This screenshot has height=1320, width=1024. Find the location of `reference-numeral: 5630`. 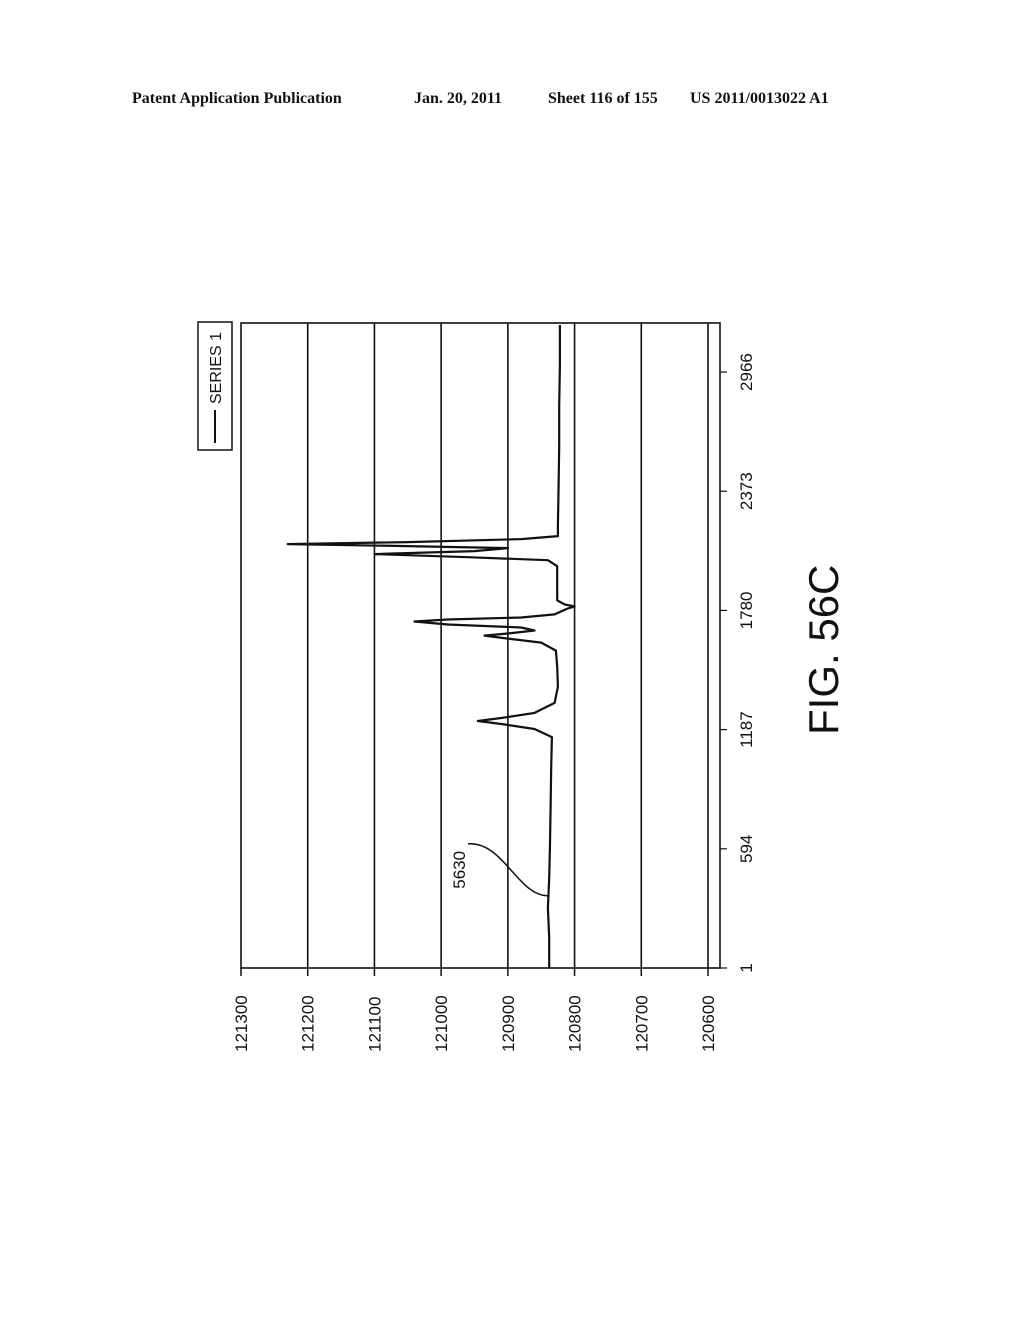

reference-numeral: 5630 is located at coordinates (459, 870).